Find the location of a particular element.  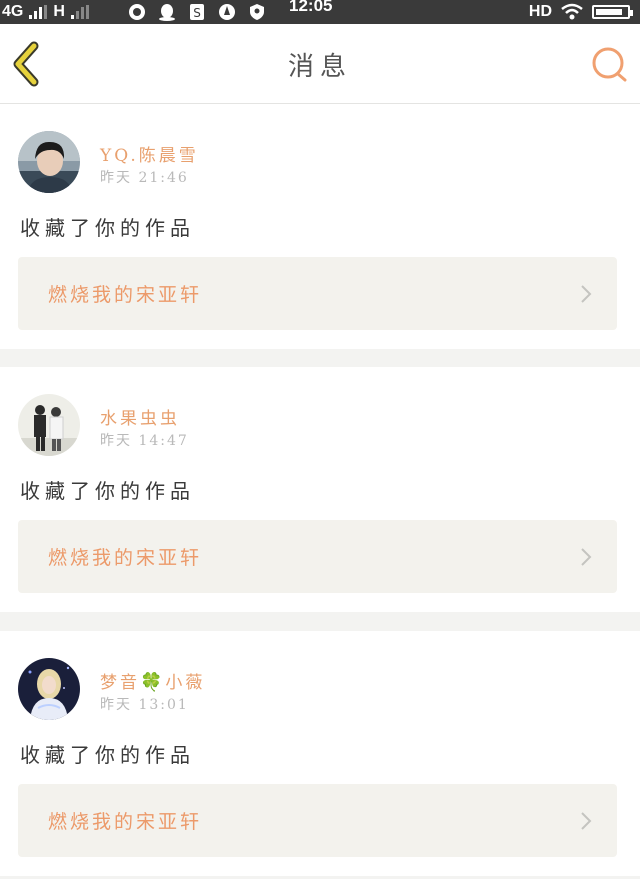

clover-icon: 🍀 is located at coordinates (153, 682).